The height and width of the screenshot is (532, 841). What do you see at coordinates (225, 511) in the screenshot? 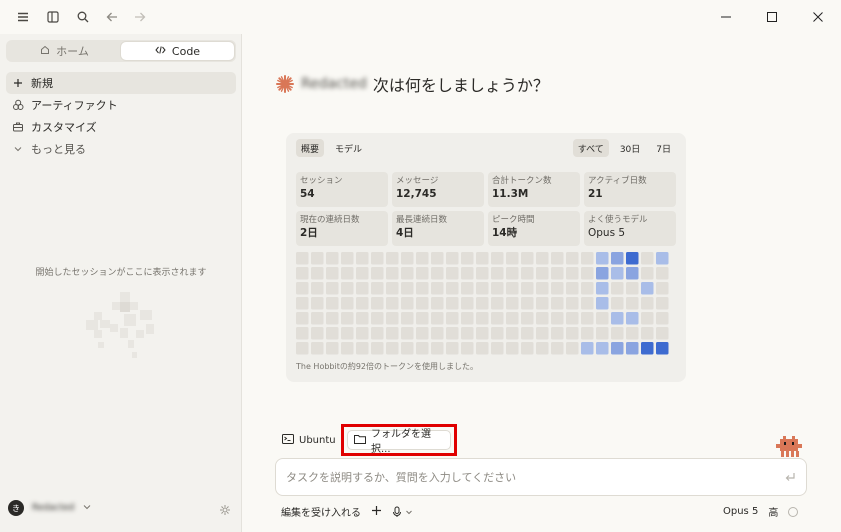
I see `settings-icon` at bounding box center [225, 511].